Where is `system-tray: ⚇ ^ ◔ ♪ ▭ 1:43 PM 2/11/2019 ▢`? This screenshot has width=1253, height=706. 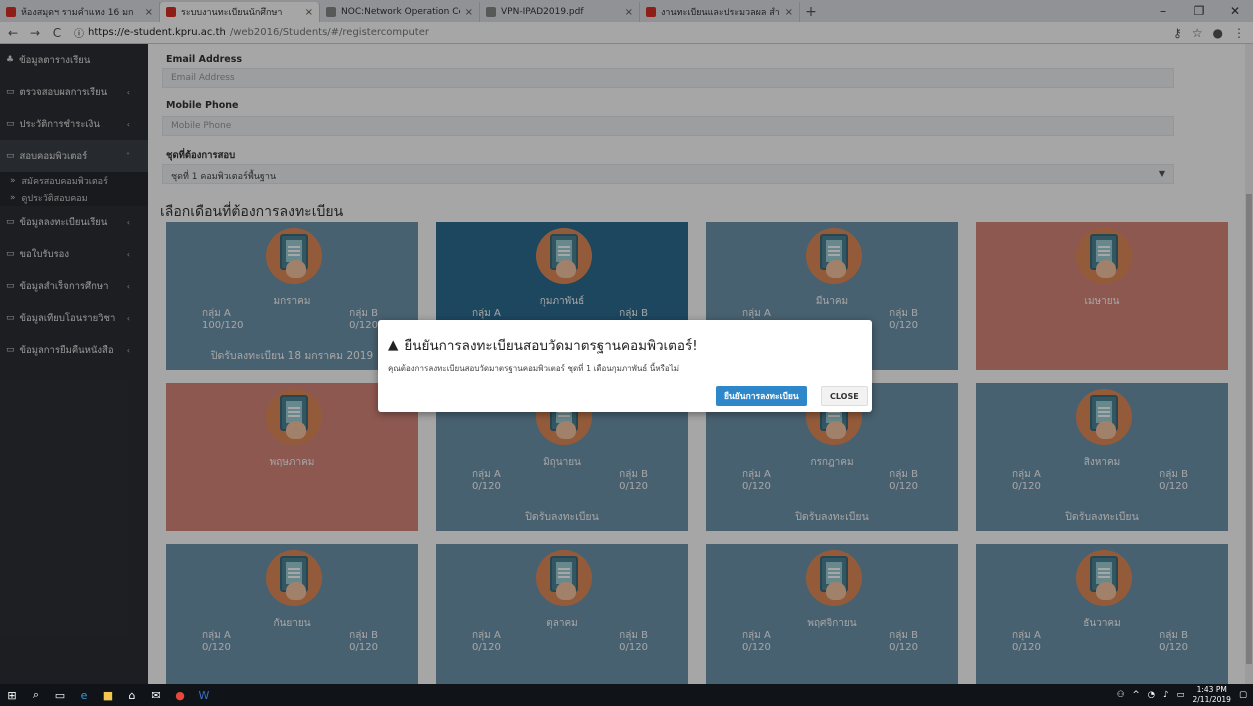 system-tray: ⚇ ^ ◔ ♪ ▭ 1:43 PM 2/11/2019 ▢ is located at coordinates (1182, 695).